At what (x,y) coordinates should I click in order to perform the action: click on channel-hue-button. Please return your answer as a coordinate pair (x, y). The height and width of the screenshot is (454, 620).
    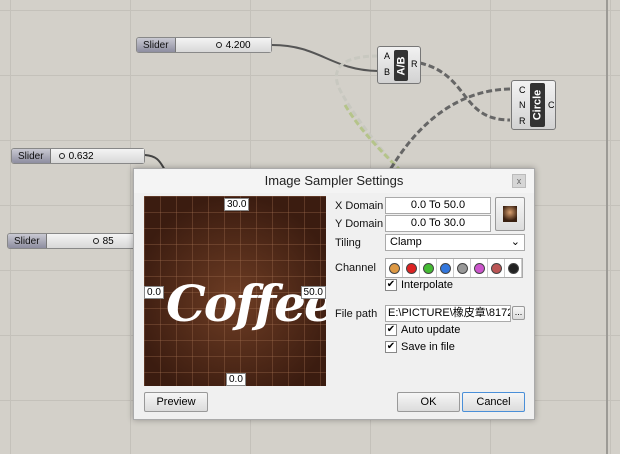
    Looking at the image, I should click on (479, 268).